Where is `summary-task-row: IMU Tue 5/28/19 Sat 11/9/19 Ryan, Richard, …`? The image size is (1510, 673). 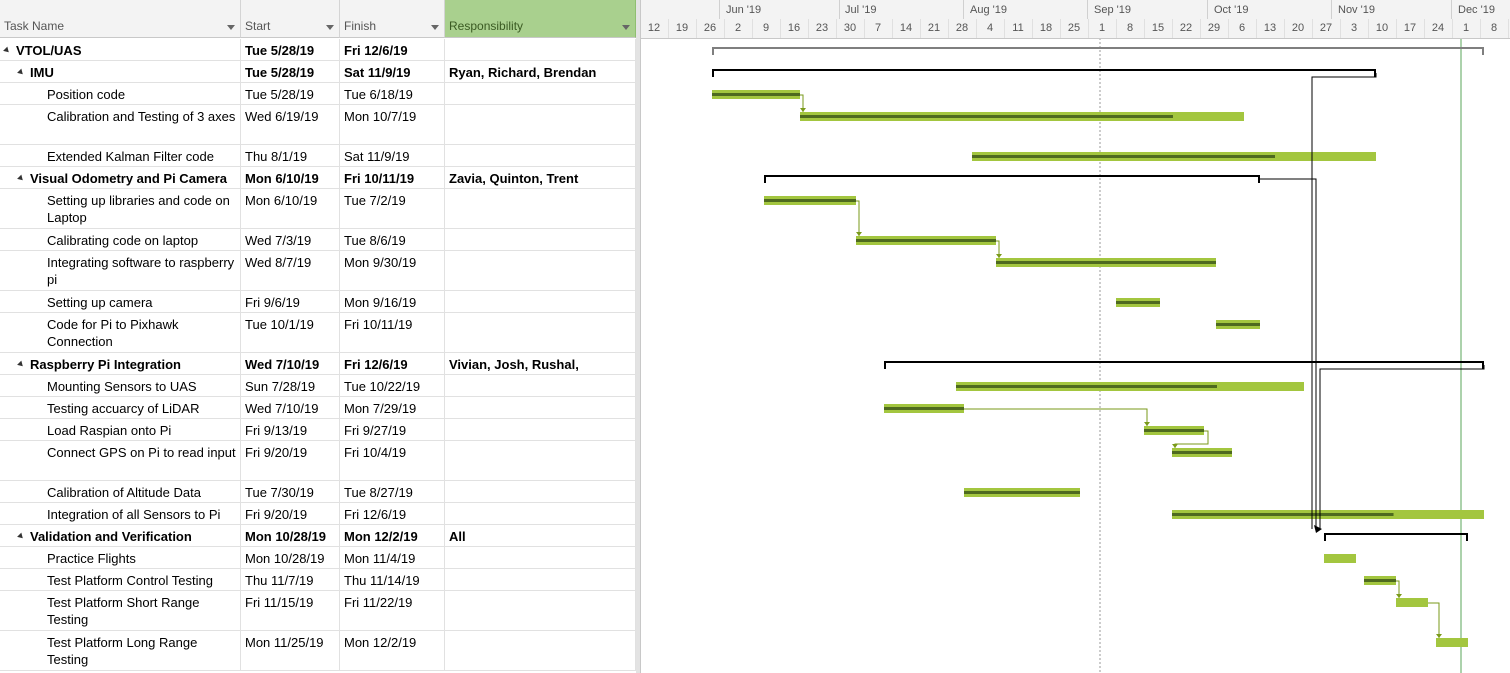 summary-task-row: IMU Tue 5/28/19 Sat 11/9/19 Ryan, Richard, … is located at coordinates (318, 72).